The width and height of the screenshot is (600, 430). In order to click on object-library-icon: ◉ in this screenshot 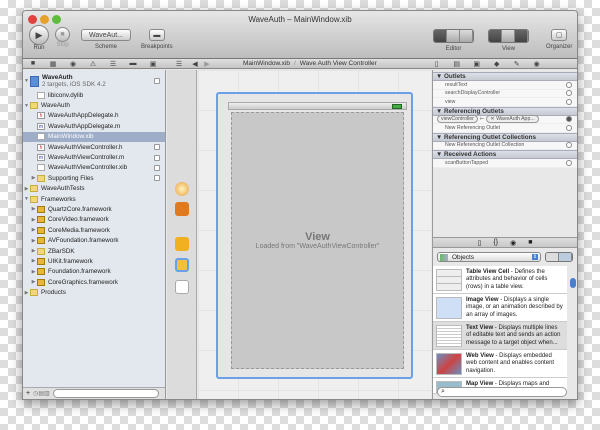, I will do `click(513, 243)`.